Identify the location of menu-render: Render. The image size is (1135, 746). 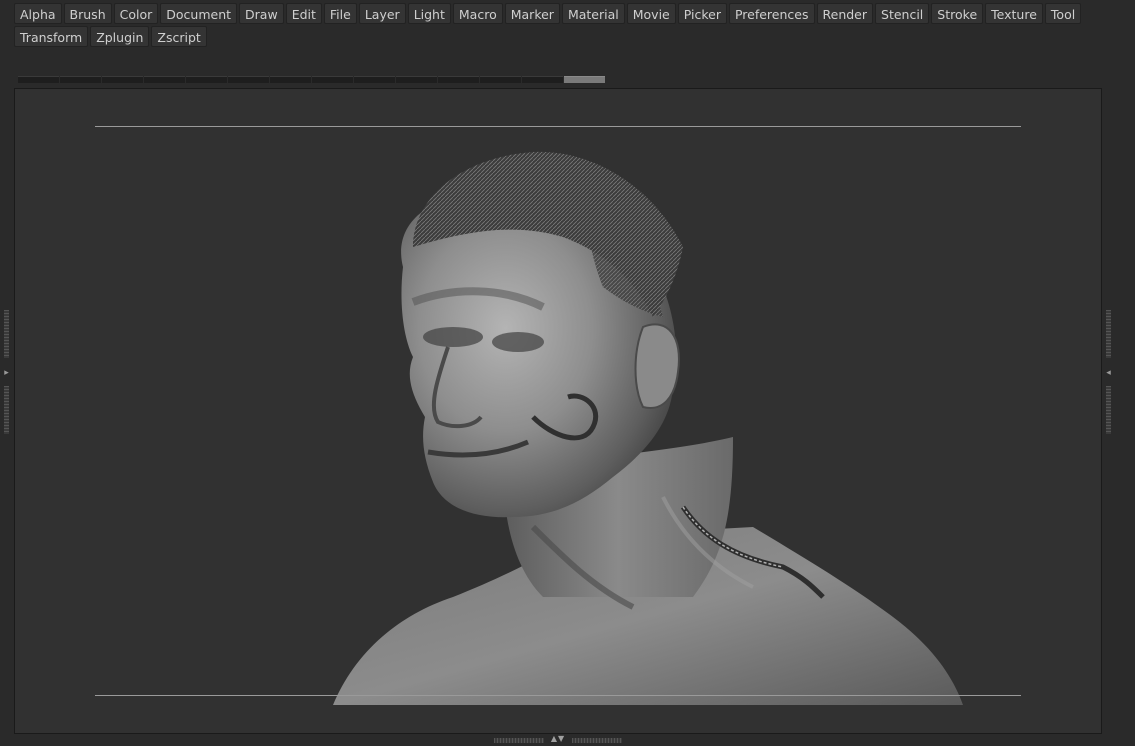
(845, 13).